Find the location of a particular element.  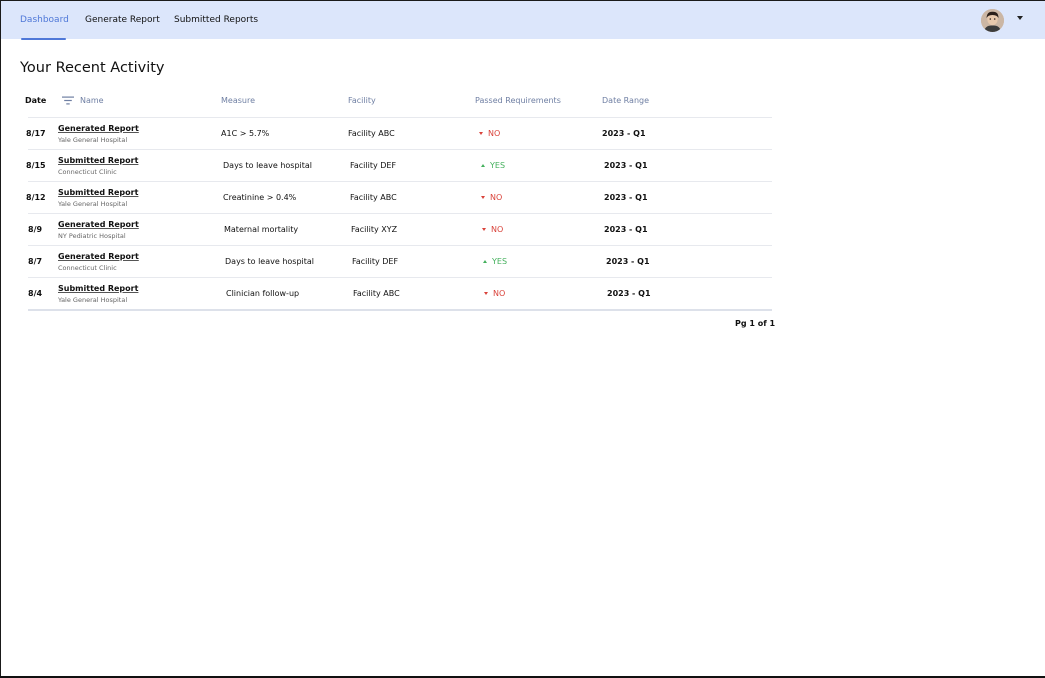

table-bottom-border is located at coordinates (400, 310).